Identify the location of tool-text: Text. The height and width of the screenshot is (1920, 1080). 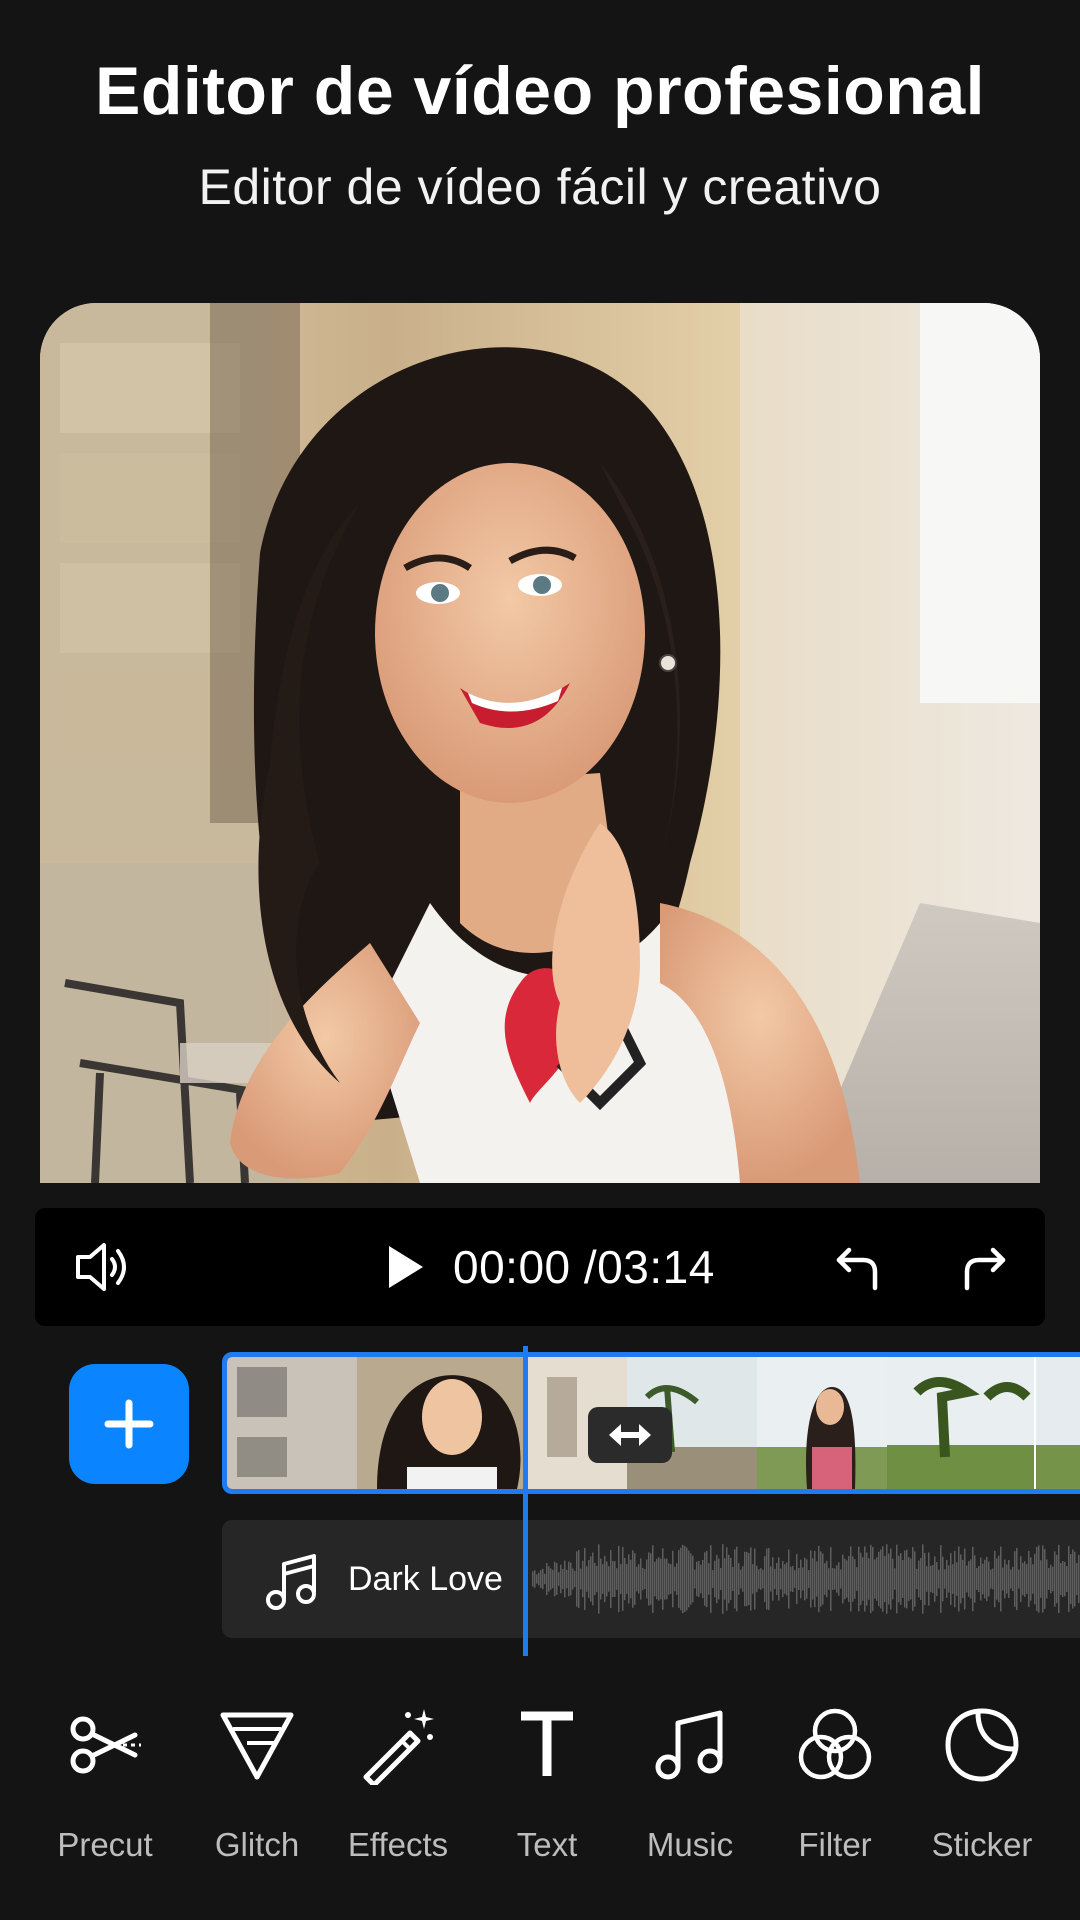
(547, 1782).